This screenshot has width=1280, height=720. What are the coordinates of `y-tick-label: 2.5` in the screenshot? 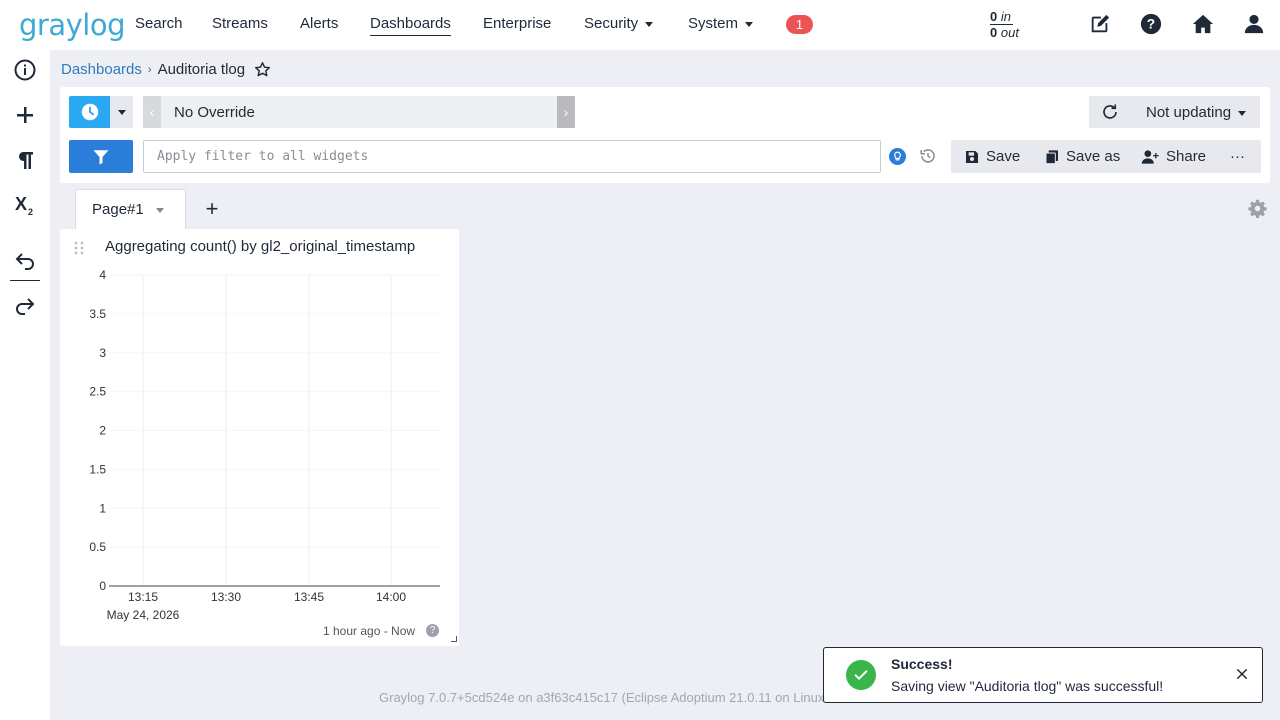 It's located at (97, 392).